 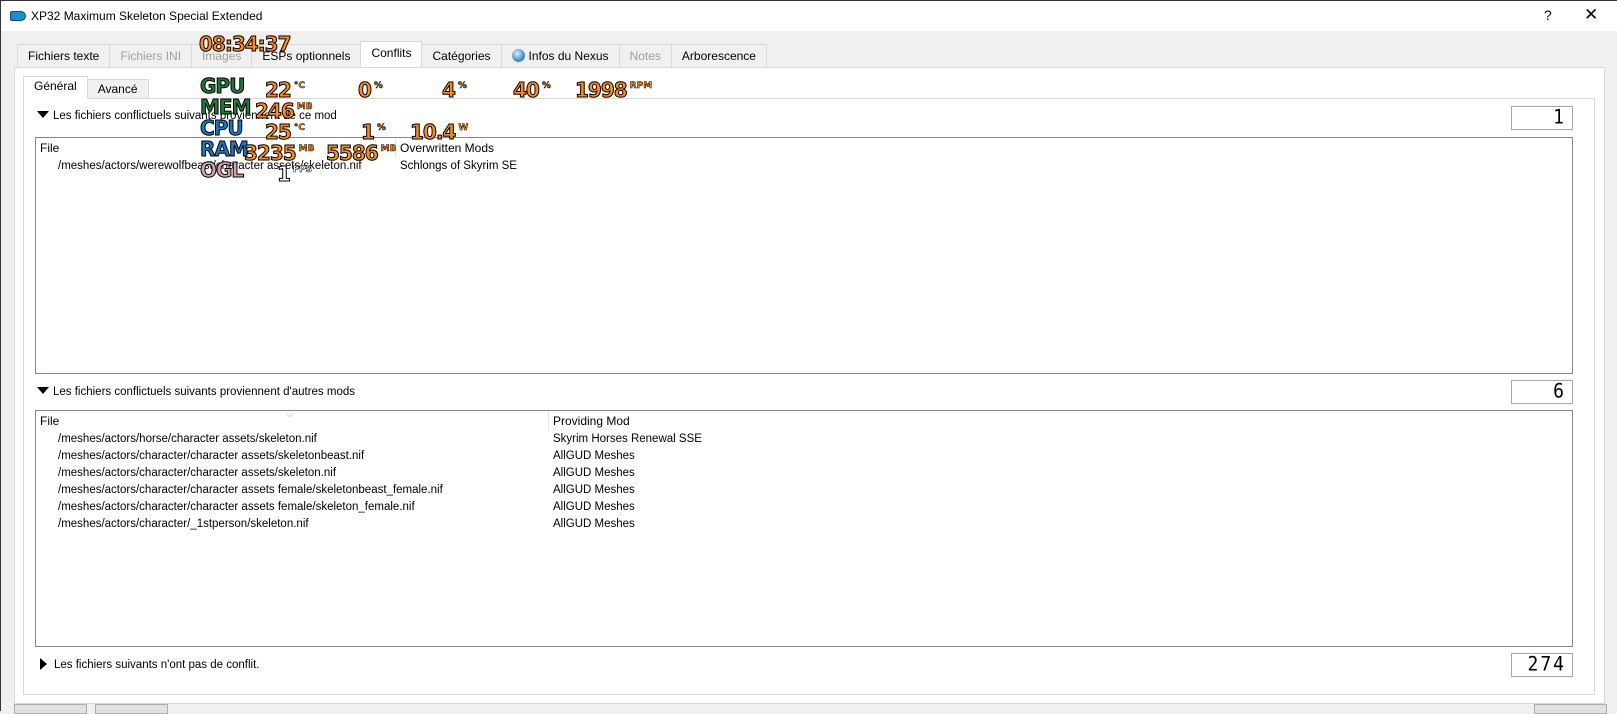 What do you see at coordinates (43, 664) in the screenshot?
I see `collapsed-arrow-icon` at bounding box center [43, 664].